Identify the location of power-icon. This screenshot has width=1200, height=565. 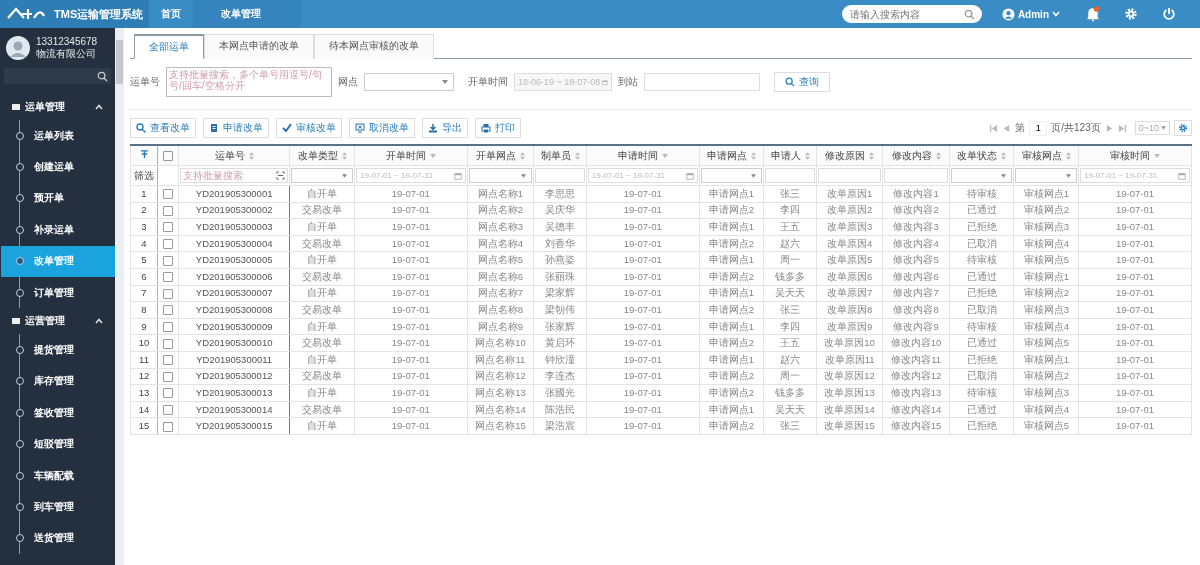
(1169, 14).